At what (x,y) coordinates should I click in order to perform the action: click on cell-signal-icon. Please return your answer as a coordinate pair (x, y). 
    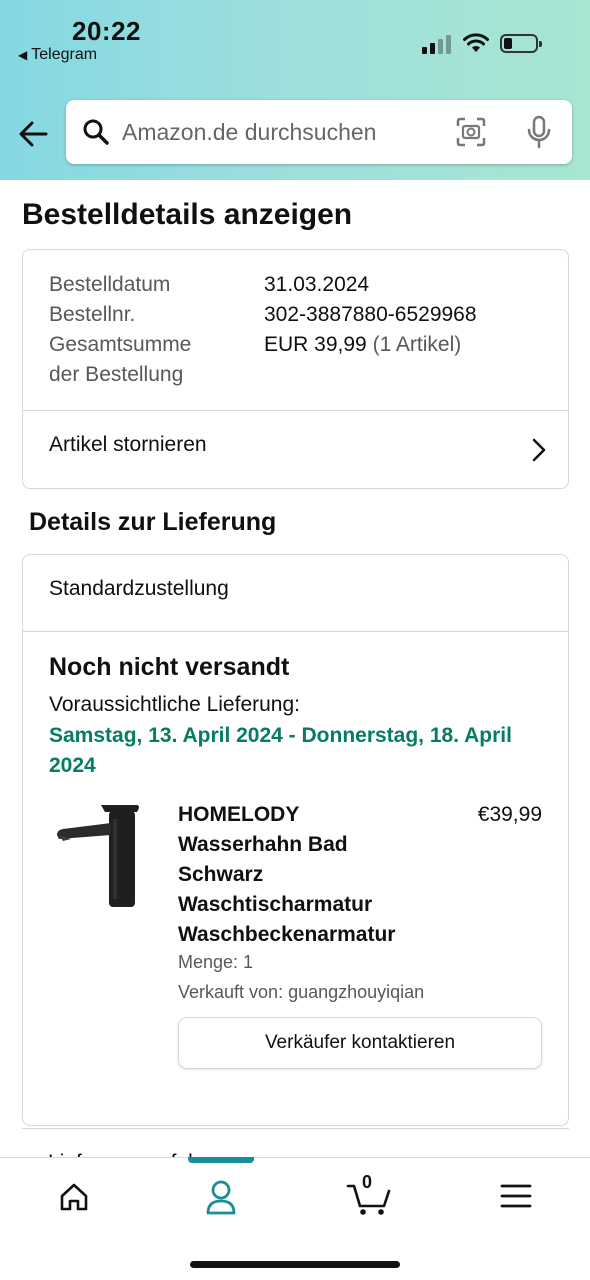
    Looking at the image, I should click on (438, 44).